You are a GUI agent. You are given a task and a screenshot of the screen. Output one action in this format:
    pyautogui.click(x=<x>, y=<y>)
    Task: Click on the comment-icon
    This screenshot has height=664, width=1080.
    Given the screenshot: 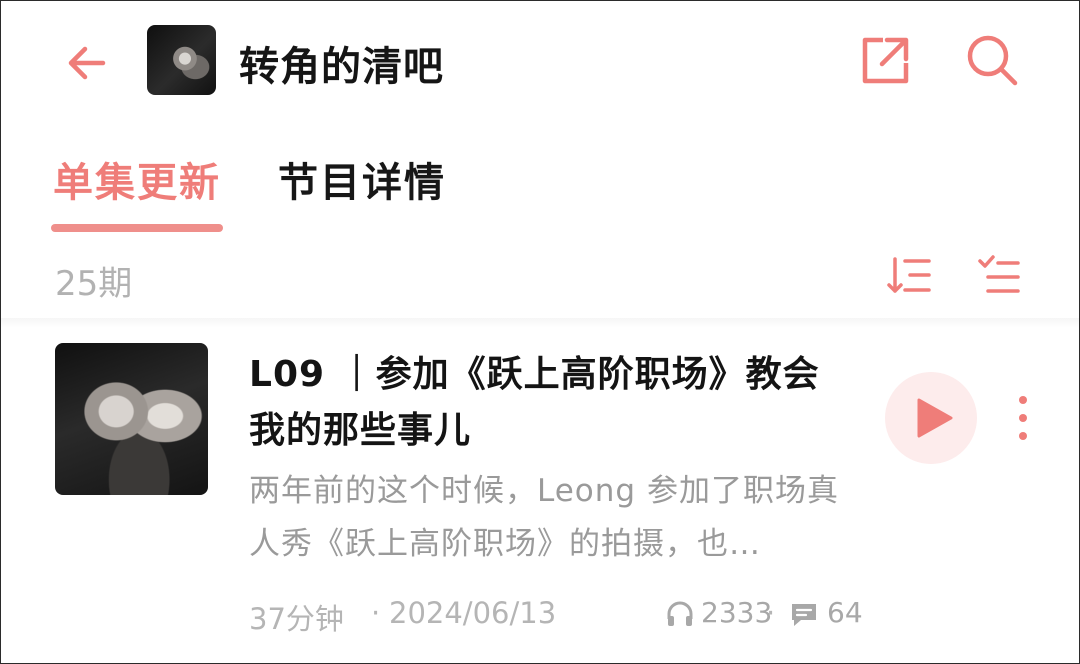 What is the action you would take?
    pyautogui.click(x=804, y=615)
    